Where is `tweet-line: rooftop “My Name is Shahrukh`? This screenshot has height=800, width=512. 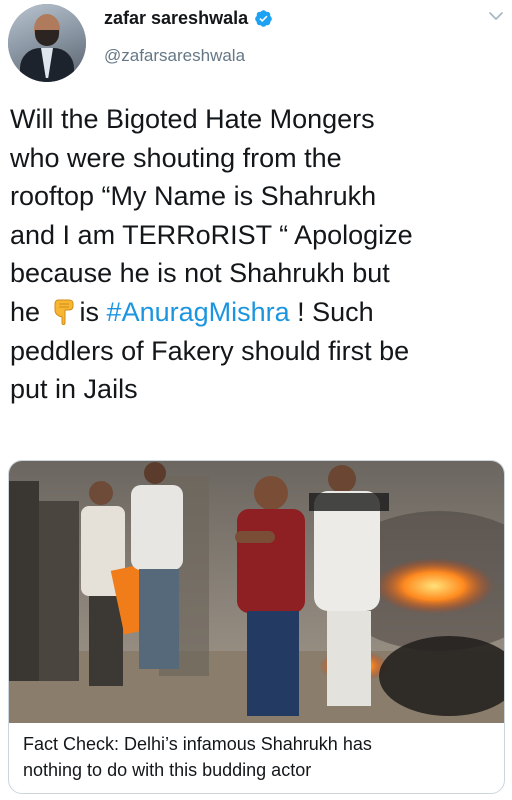 tweet-line: rooftop “My Name is Shahrukh is located at coordinates (193, 196).